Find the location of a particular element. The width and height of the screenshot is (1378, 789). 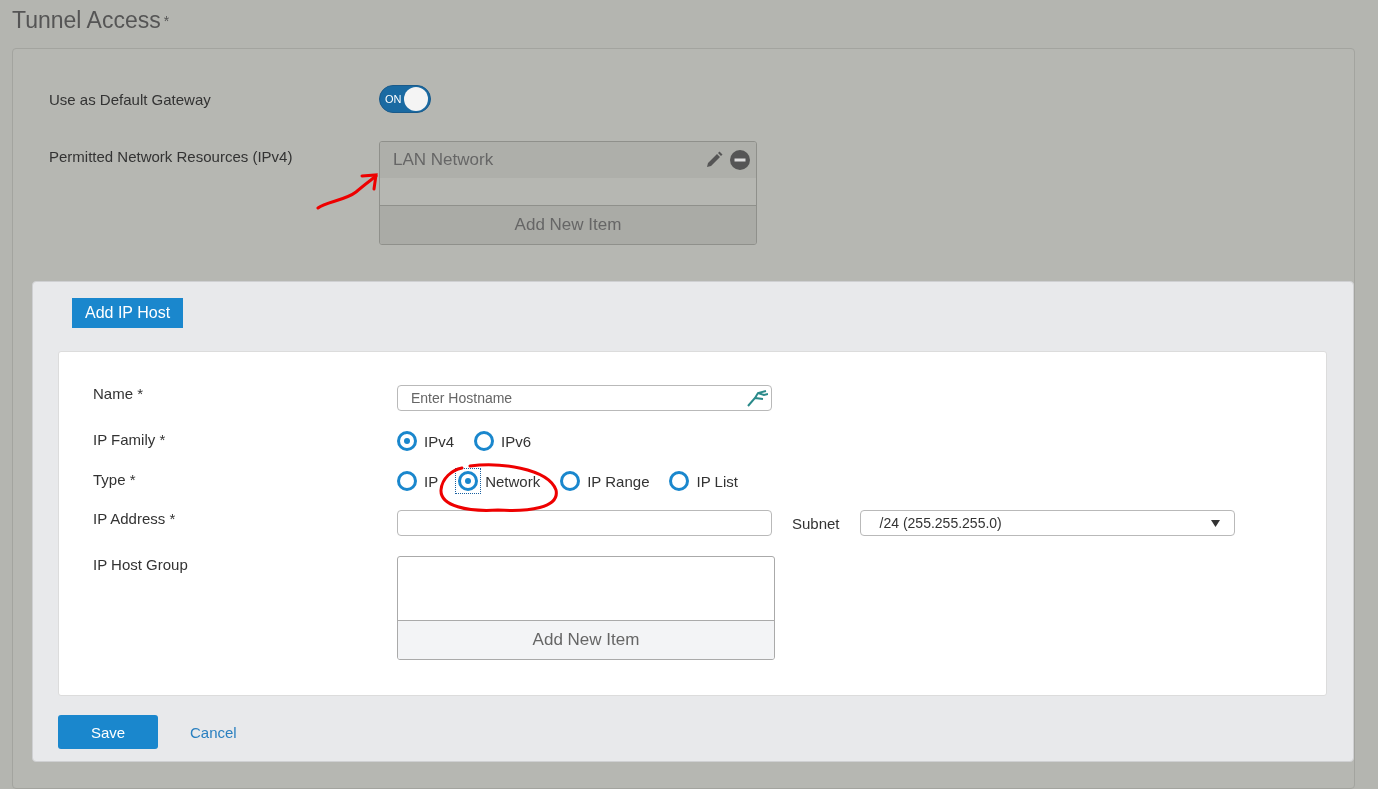

remove-icon is located at coordinates (740, 160).